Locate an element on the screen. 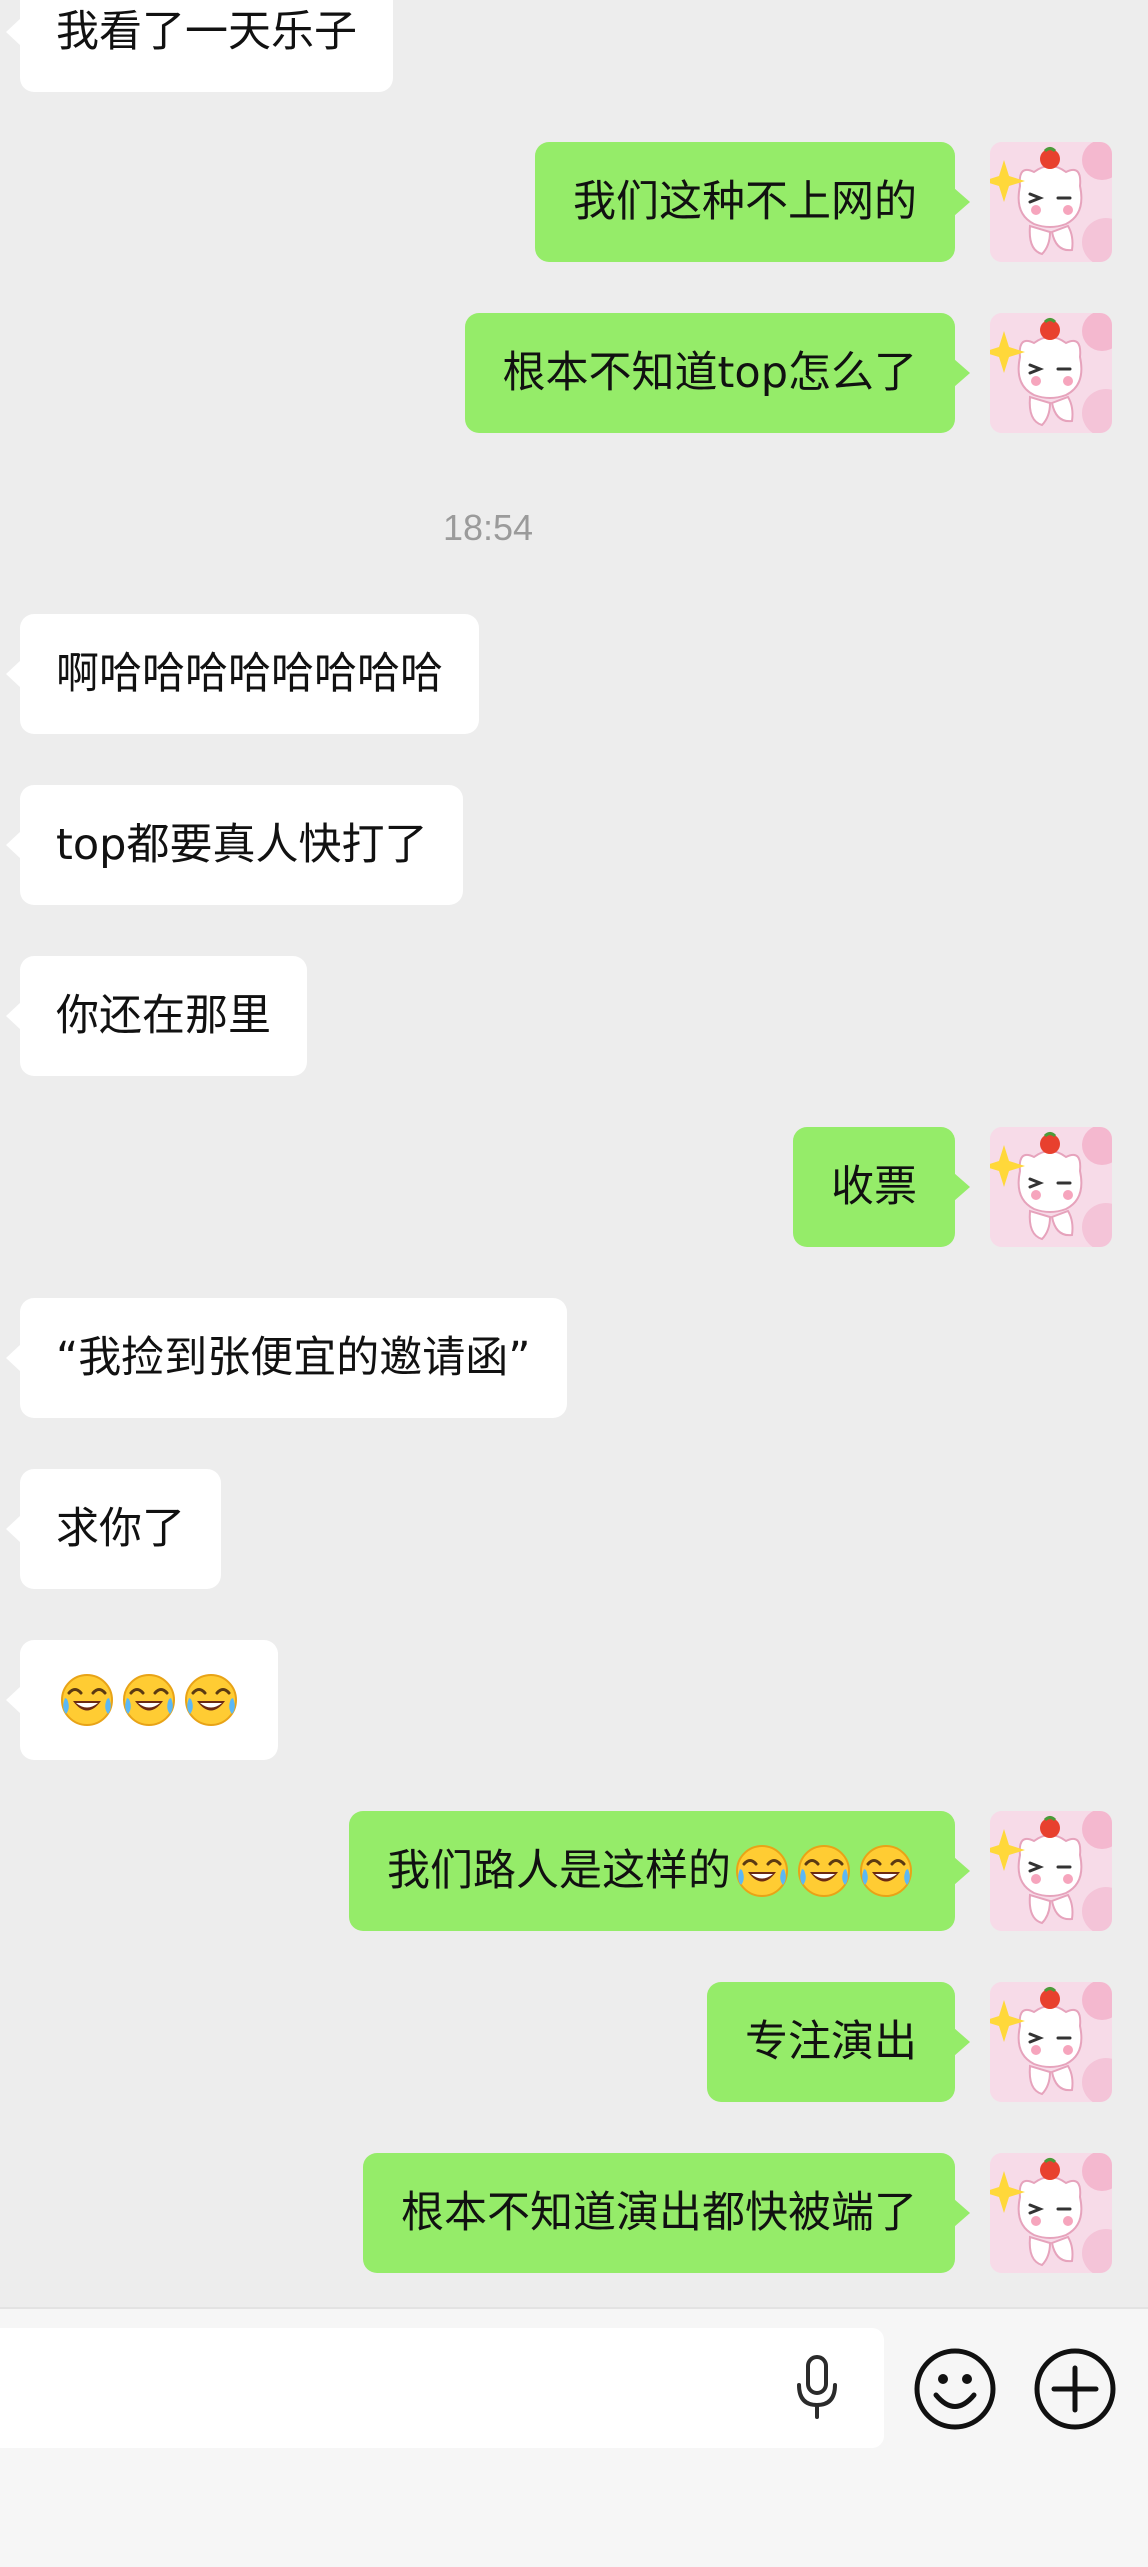  message-text: 根本不知道top怎么了 is located at coordinates (709, 372).